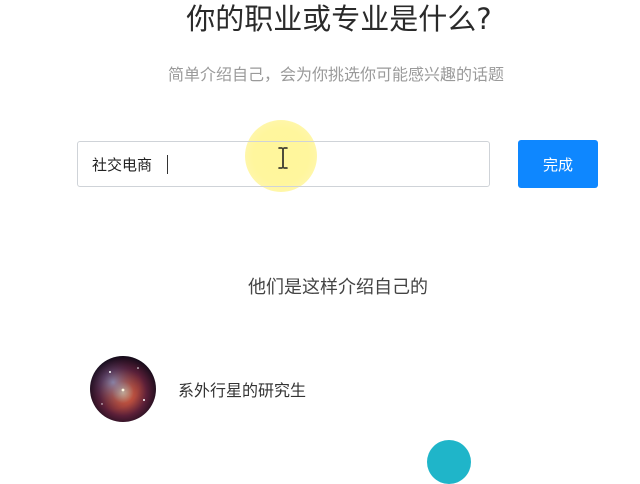 The height and width of the screenshot is (484, 640). I want to click on list-item-label: 系外行星的研究生, so click(242, 390).